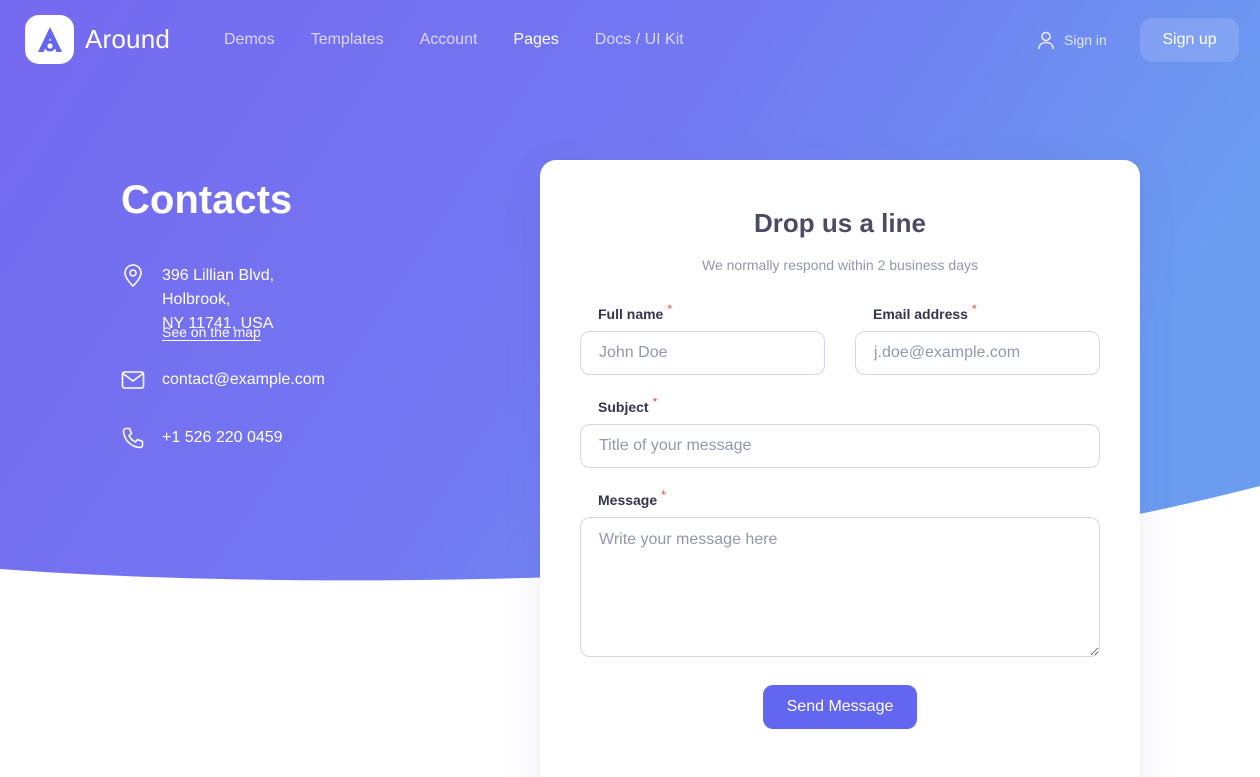  I want to click on email-label: Email address *, so click(925, 312).